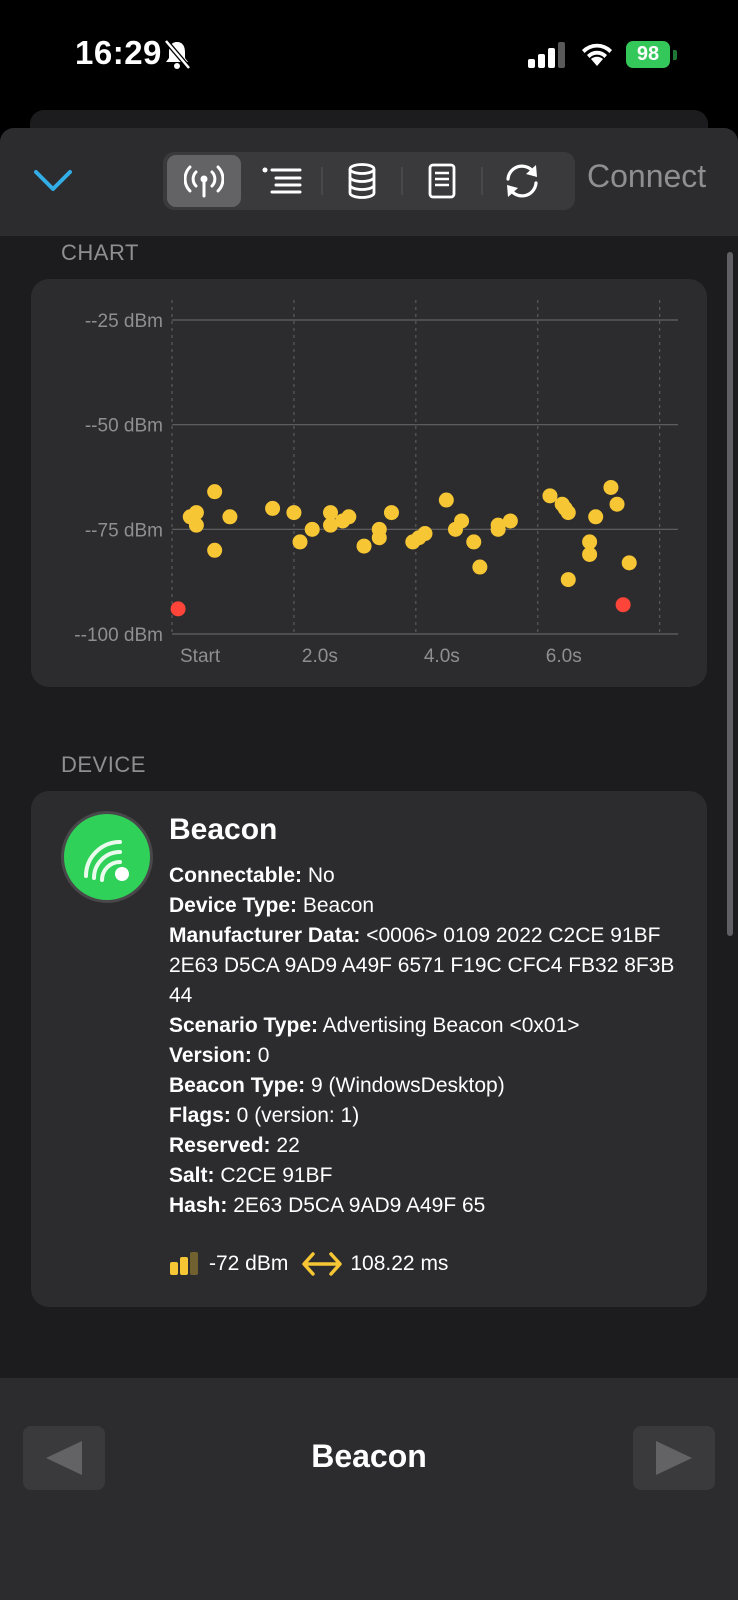 The width and height of the screenshot is (738, 1600). What do you see at coordinates (118, 52) in the screenshot?
I see `status-time: 16:29` at bounding box center [118, 52].